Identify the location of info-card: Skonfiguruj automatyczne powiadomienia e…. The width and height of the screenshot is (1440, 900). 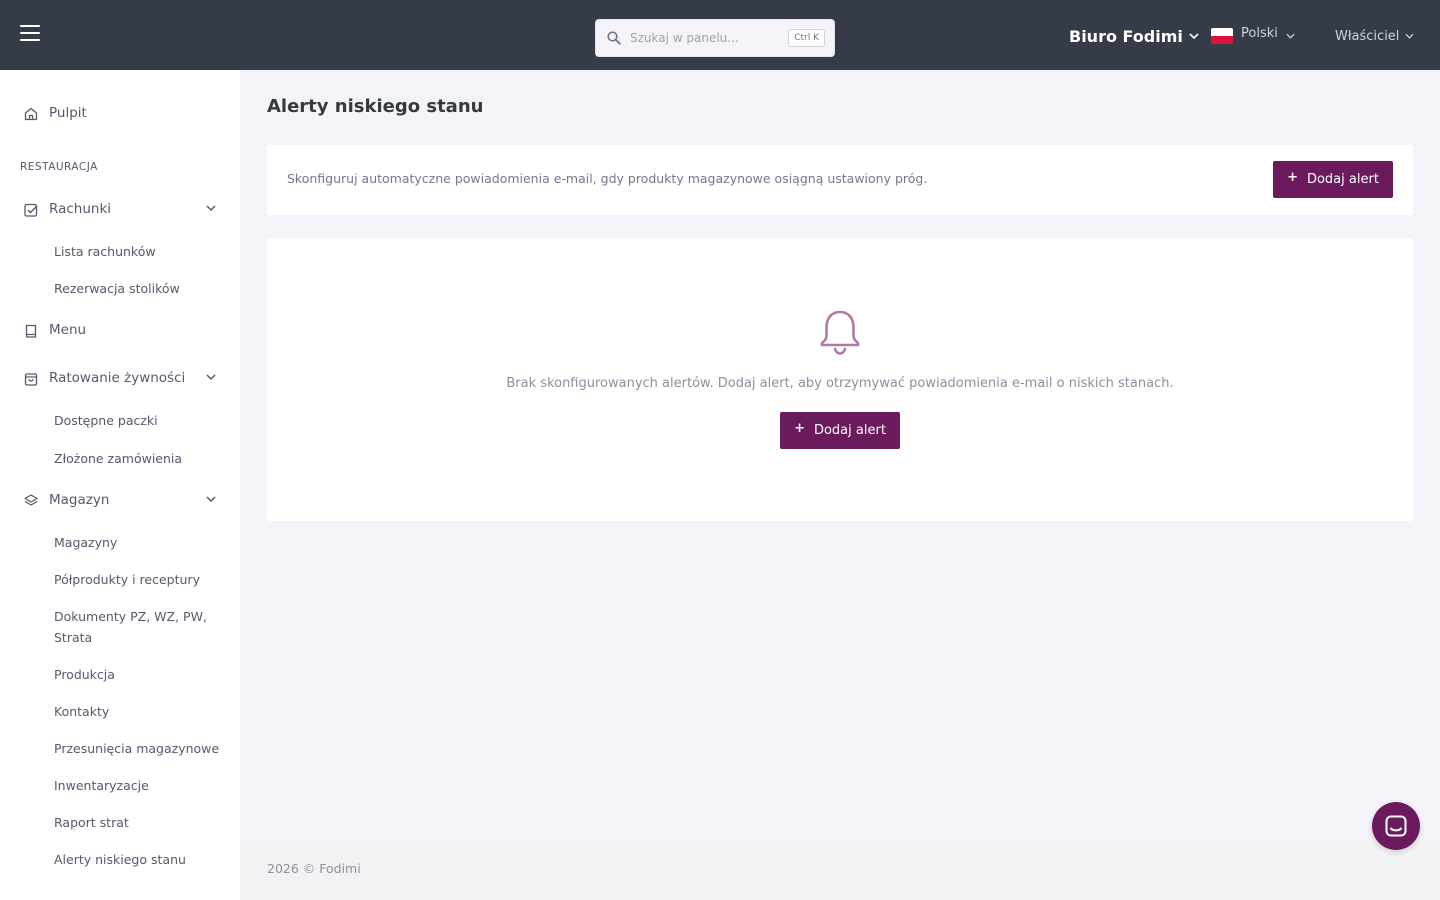
(840, 180).